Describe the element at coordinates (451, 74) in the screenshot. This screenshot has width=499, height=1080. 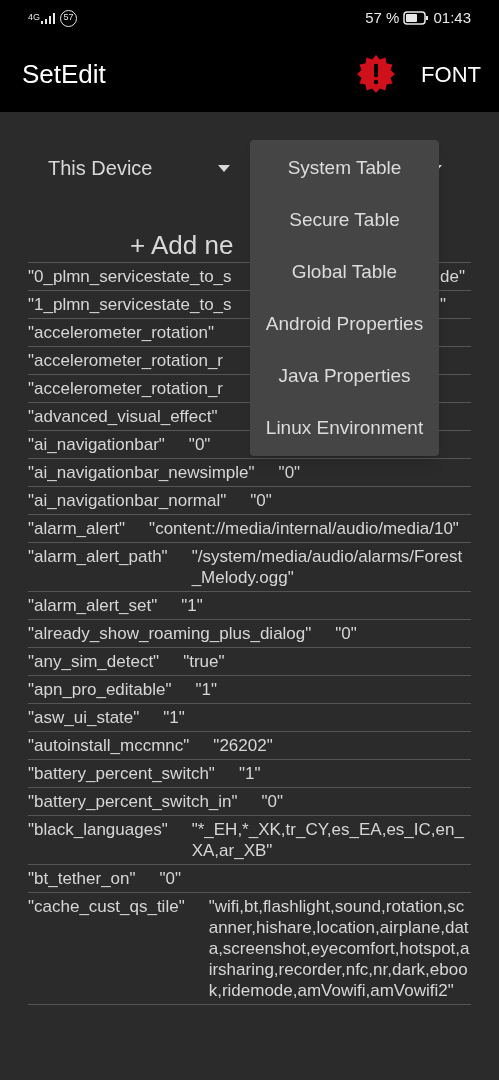
I see `font-button: FONT` at that location.